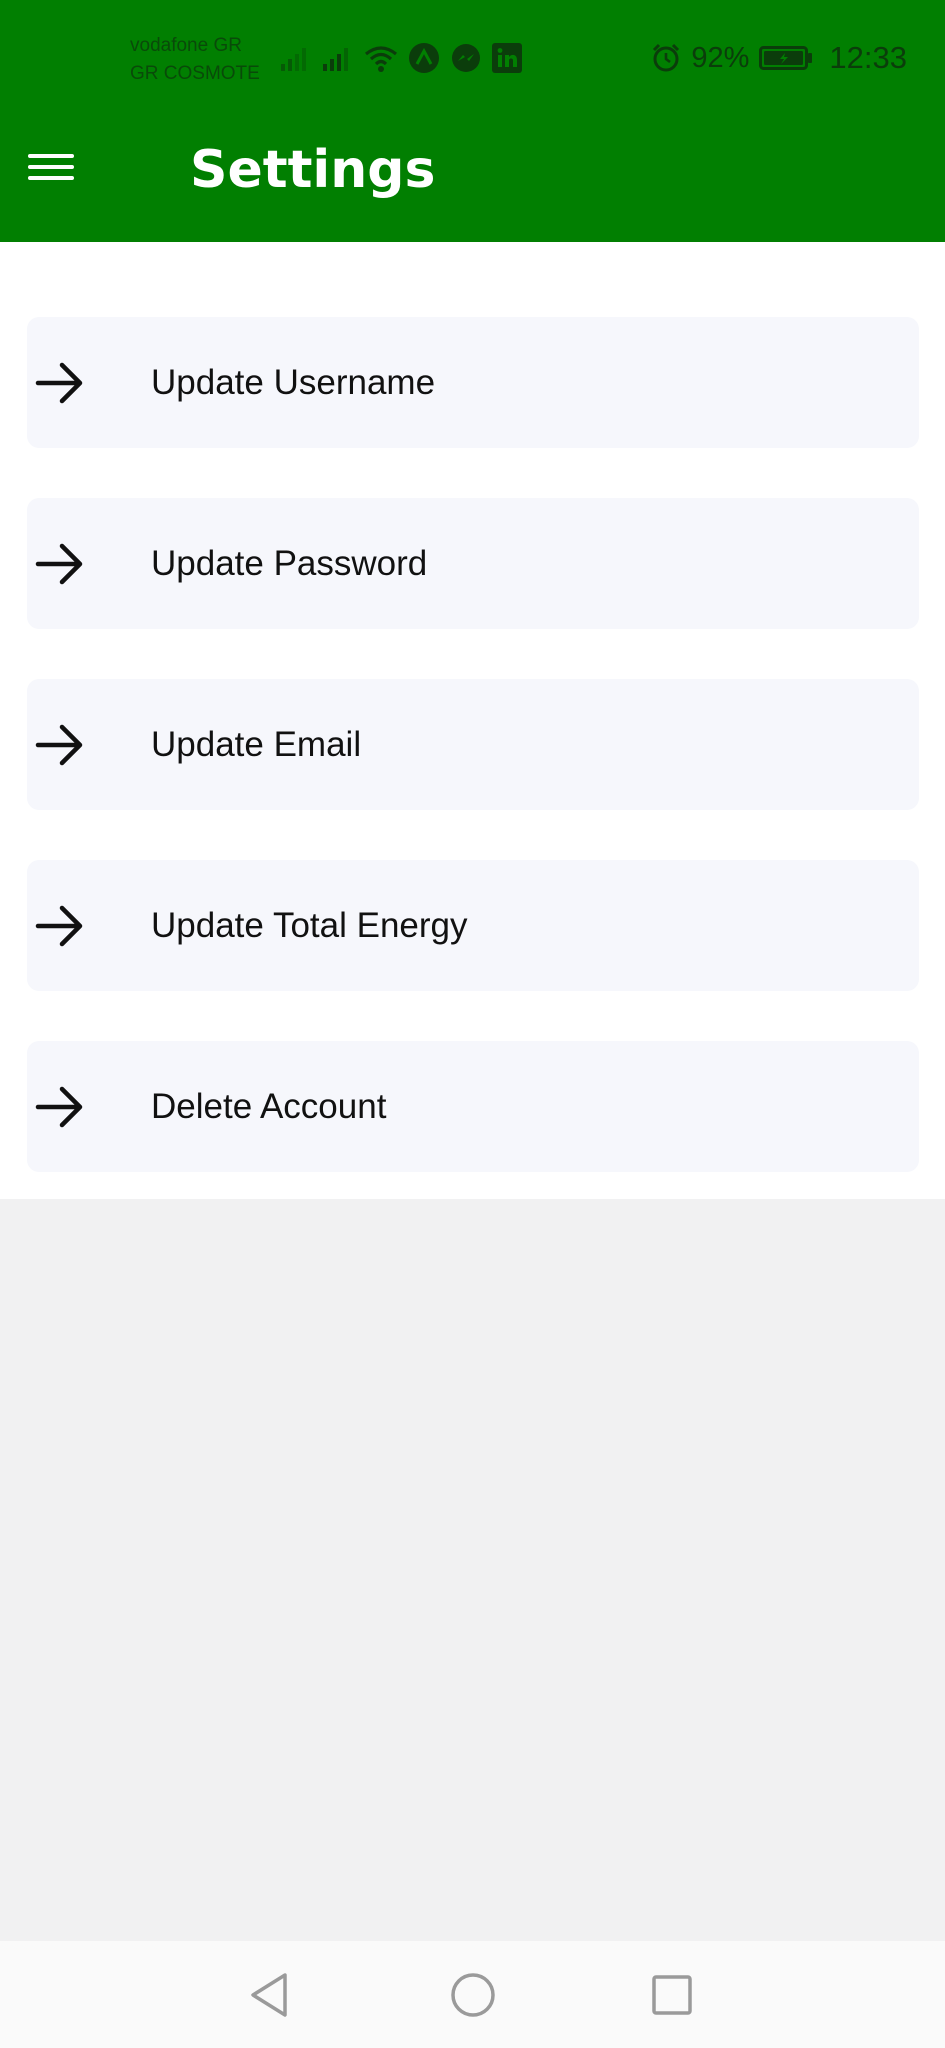 The height and width of the screenshot is (2048, 945). I want to click on page-title: Settings, so click(313, 170).